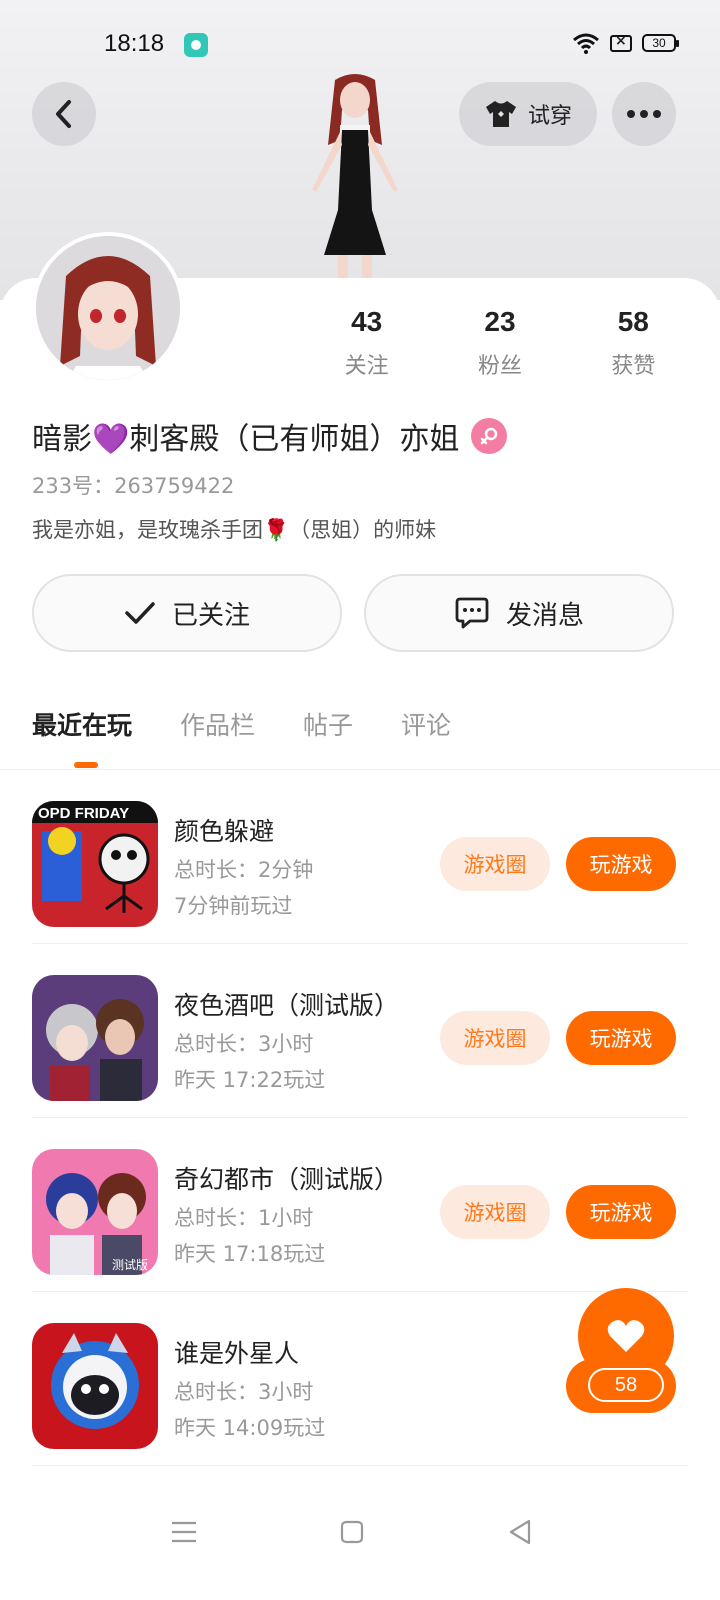 Image resolution: width=720 pixels, height=1600 pixels. I want to click on tab-comments: 评论, so click(426, 724).